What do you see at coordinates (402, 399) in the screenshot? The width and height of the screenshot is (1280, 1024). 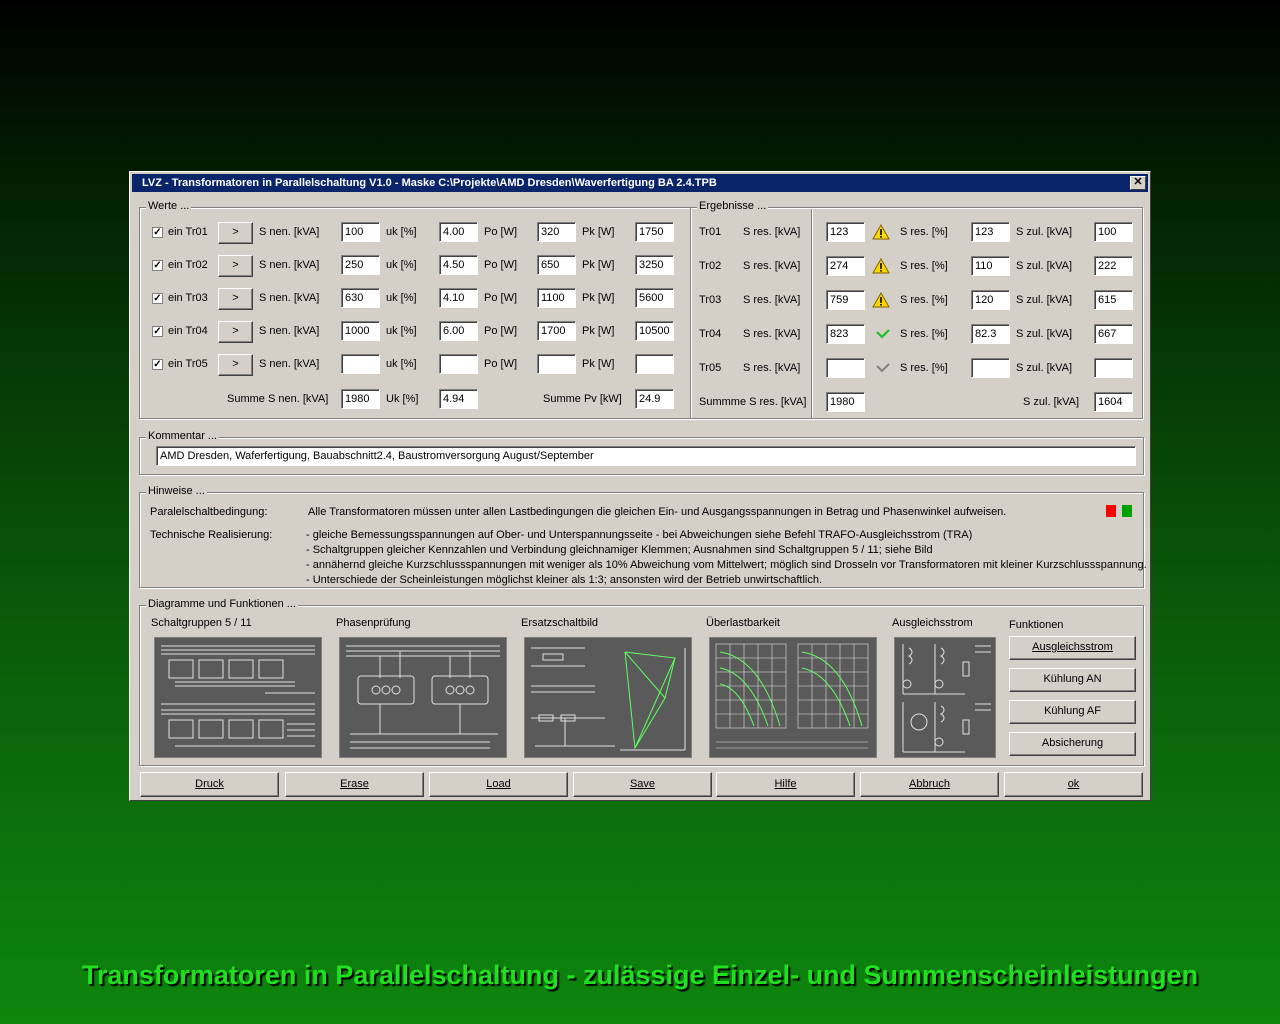 I see `sum-uk-label: Uk [%]` at bounding box center [402, 399].